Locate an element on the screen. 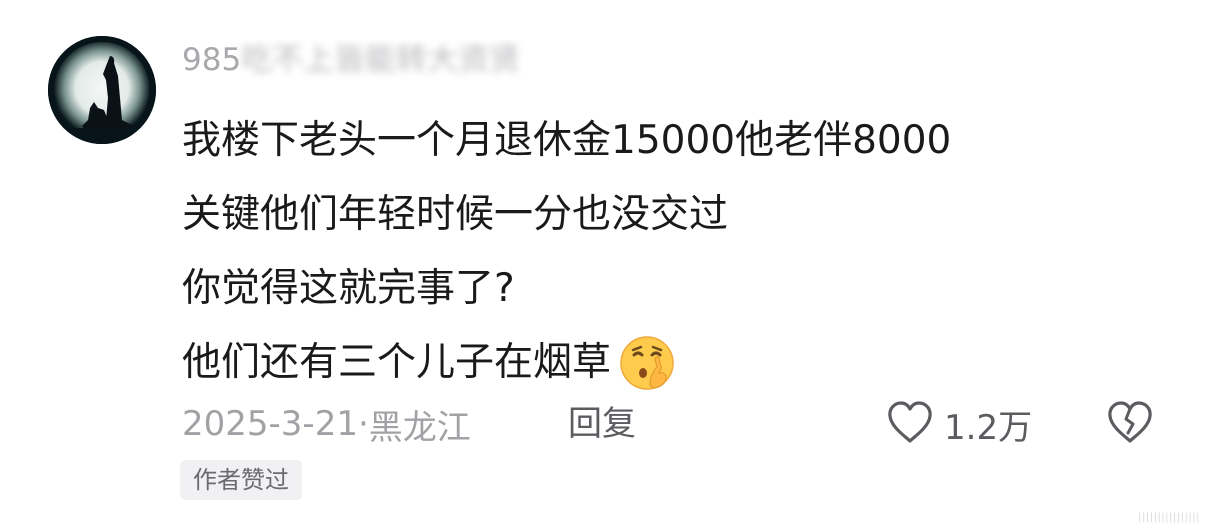 The width and height of the screenshot is (1206, 531). comment-meta: 2025-3-21 · 黑龙江 is located at coordinates (326, 424).